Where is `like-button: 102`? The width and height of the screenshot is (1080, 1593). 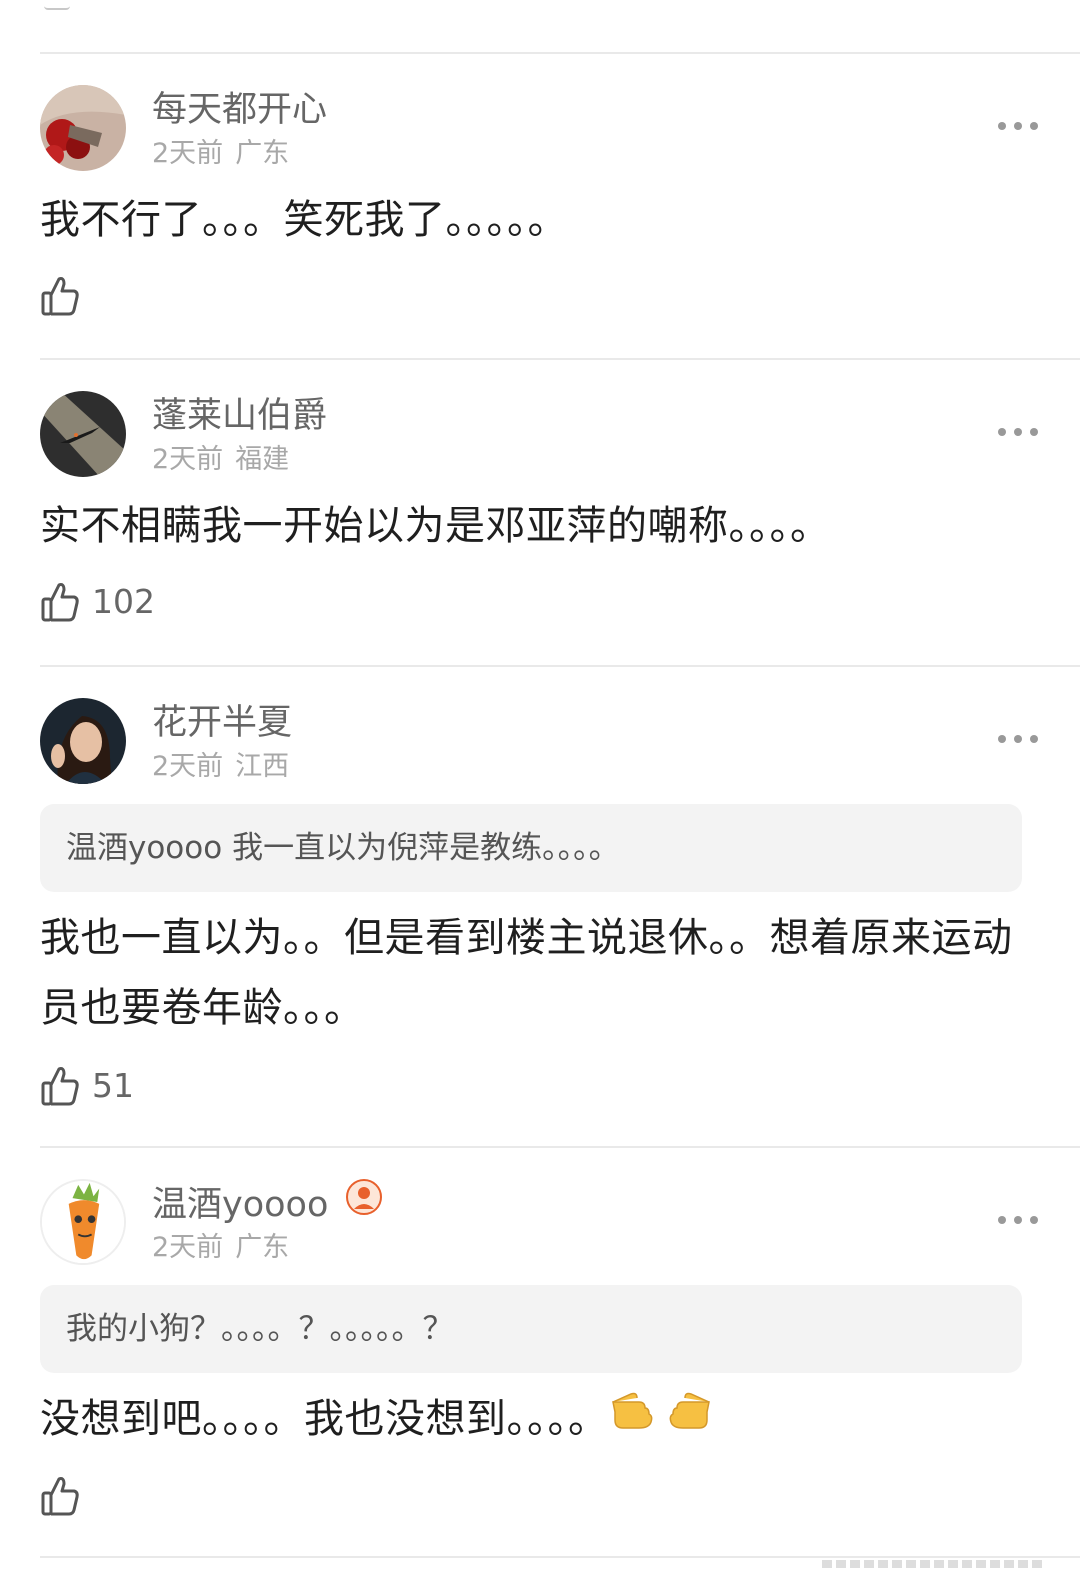 like-button: 102 is located at coordinates (97, 602).